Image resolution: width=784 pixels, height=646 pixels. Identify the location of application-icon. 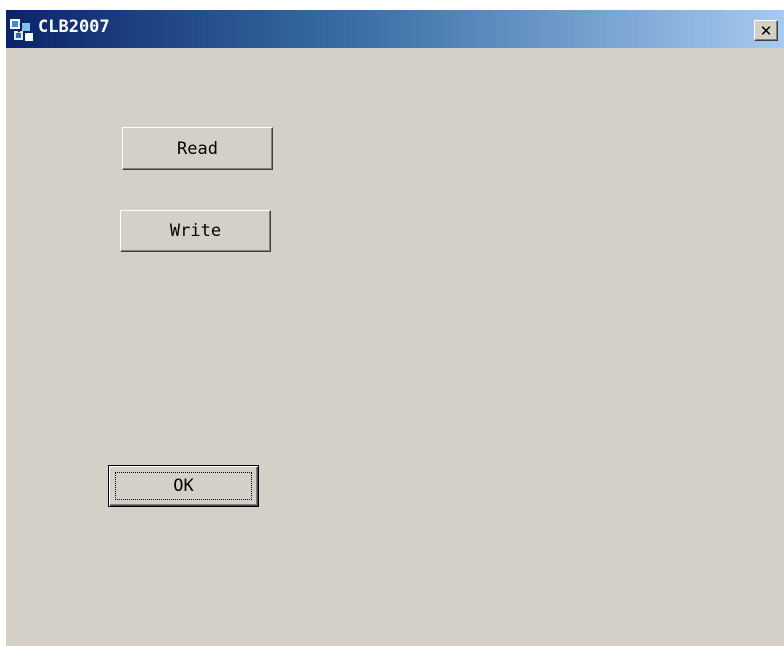
(22, 30).